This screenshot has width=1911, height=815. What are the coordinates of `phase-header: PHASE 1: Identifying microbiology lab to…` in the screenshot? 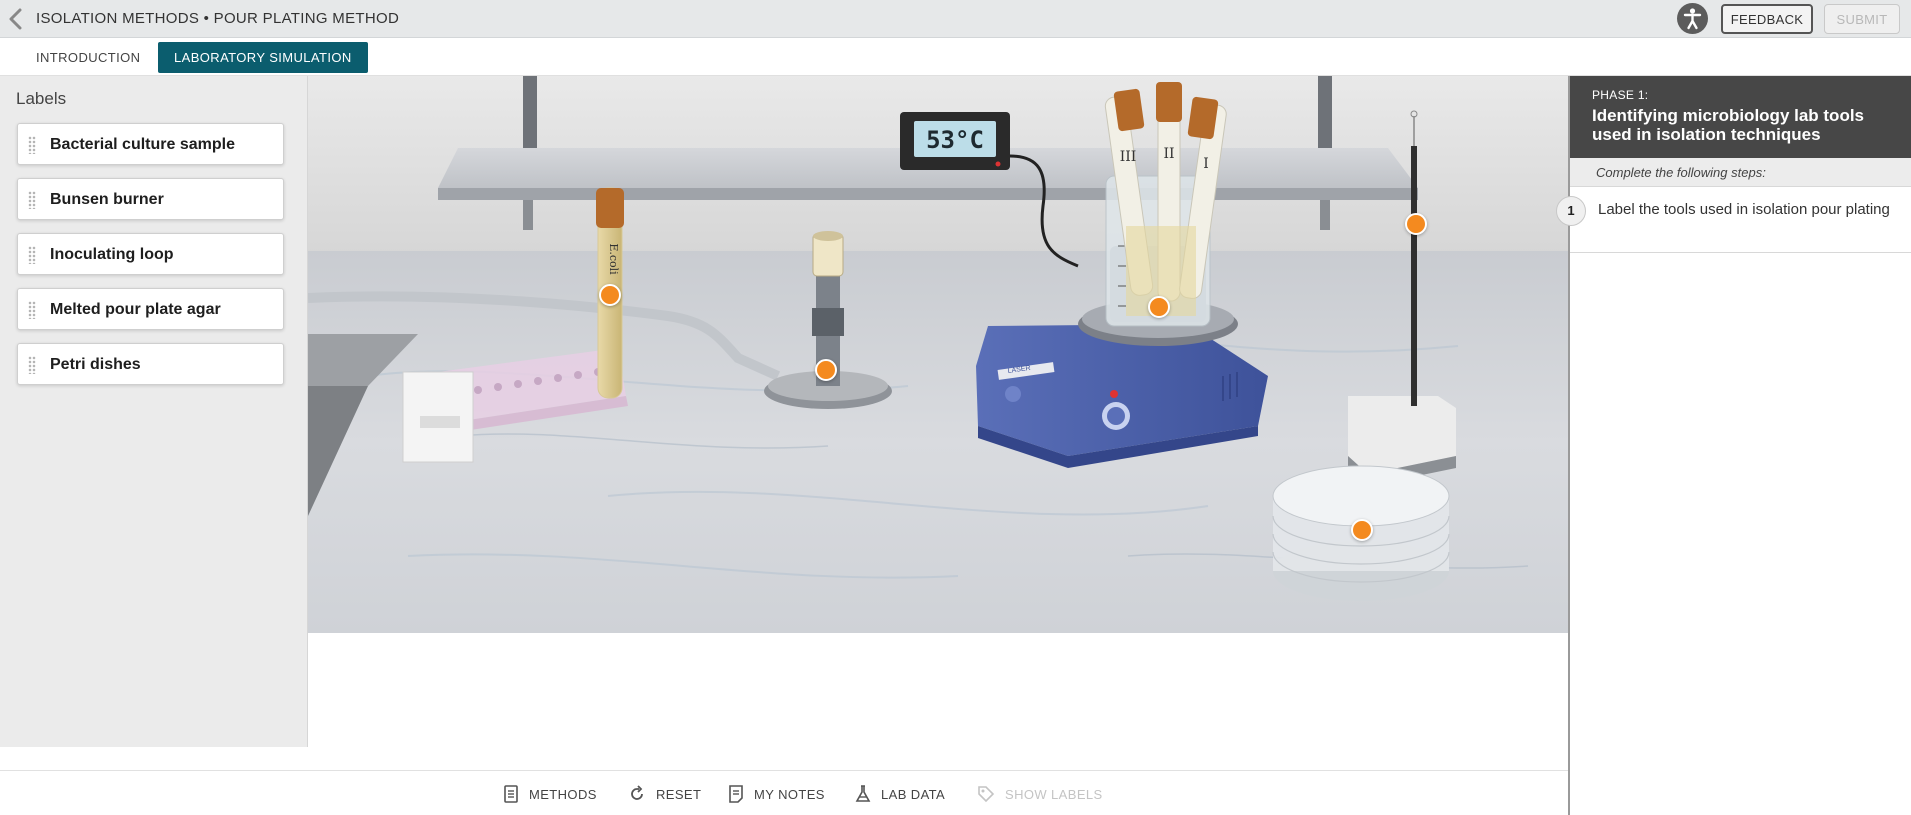 It's located at (1740, 117).